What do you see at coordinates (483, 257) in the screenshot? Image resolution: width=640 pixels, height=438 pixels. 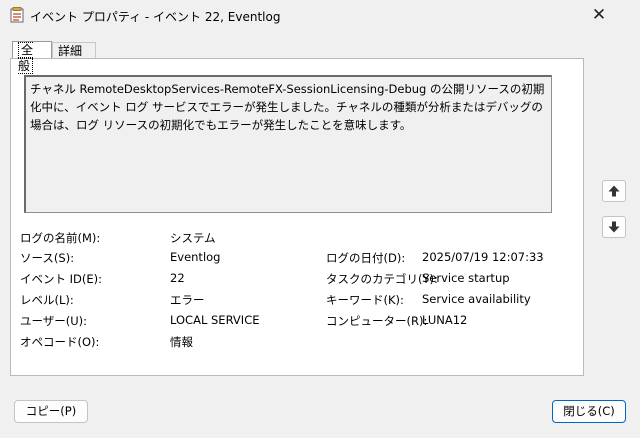 I see `logged-value: 2025/07/19 12:07:33` at bounding box center [483, 257].